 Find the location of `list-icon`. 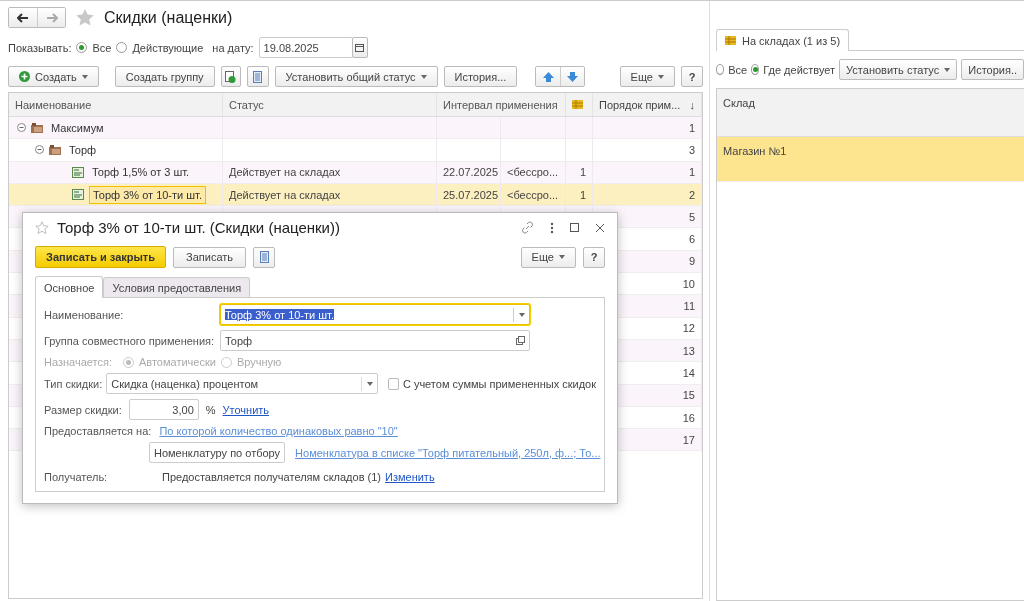

list-icon is located at coordinates (258, 76).